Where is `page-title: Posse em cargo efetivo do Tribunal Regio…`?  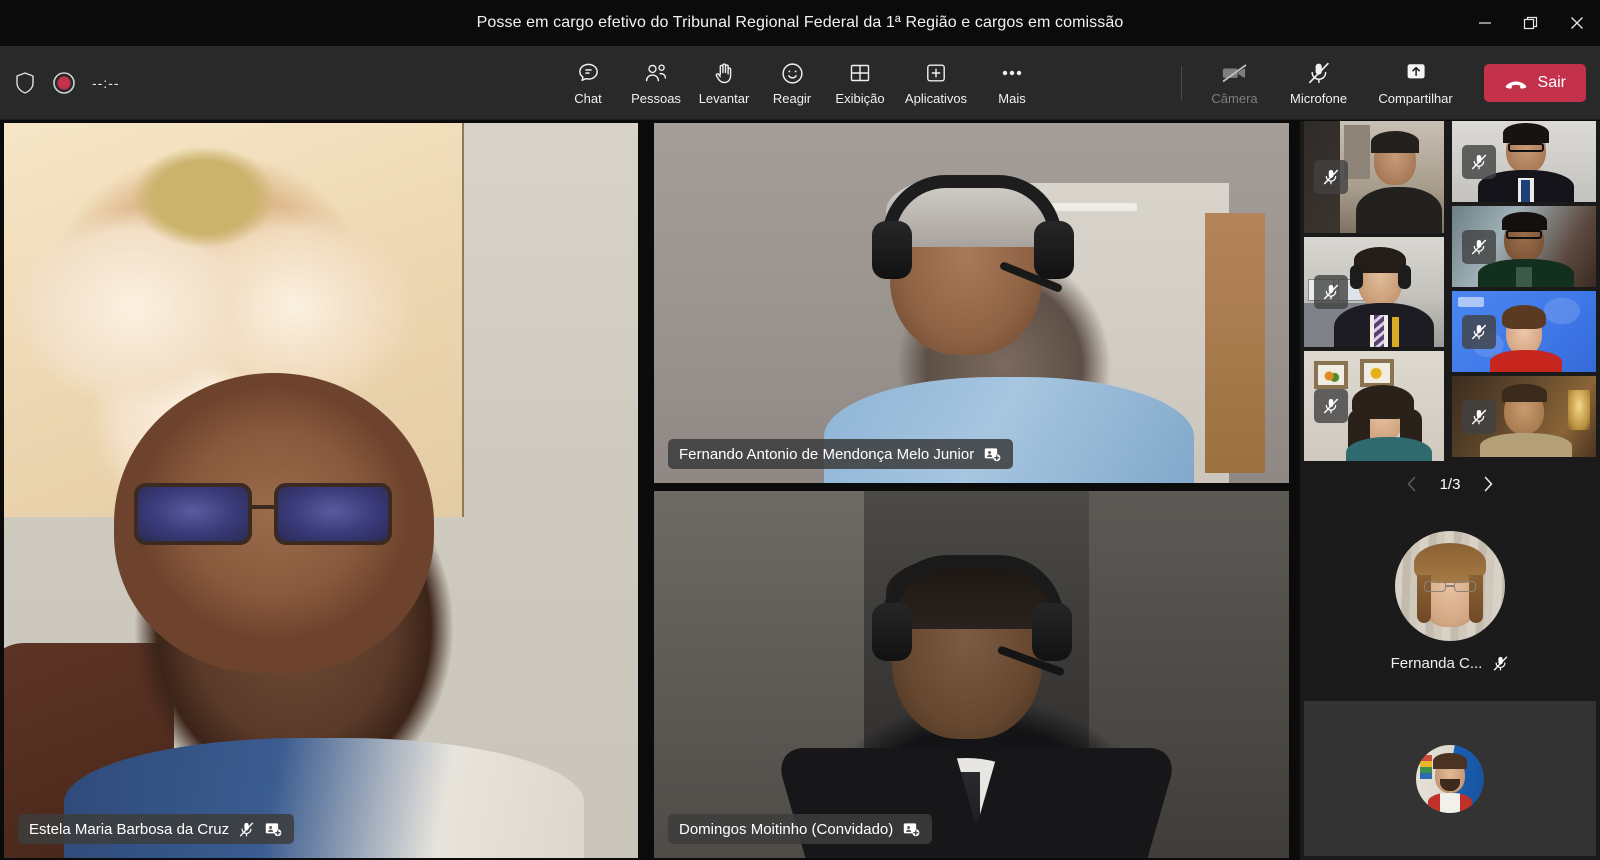 page-title: Posse em cargo efetivo do Tribunal Regio… is located at coordinates (800, 22).